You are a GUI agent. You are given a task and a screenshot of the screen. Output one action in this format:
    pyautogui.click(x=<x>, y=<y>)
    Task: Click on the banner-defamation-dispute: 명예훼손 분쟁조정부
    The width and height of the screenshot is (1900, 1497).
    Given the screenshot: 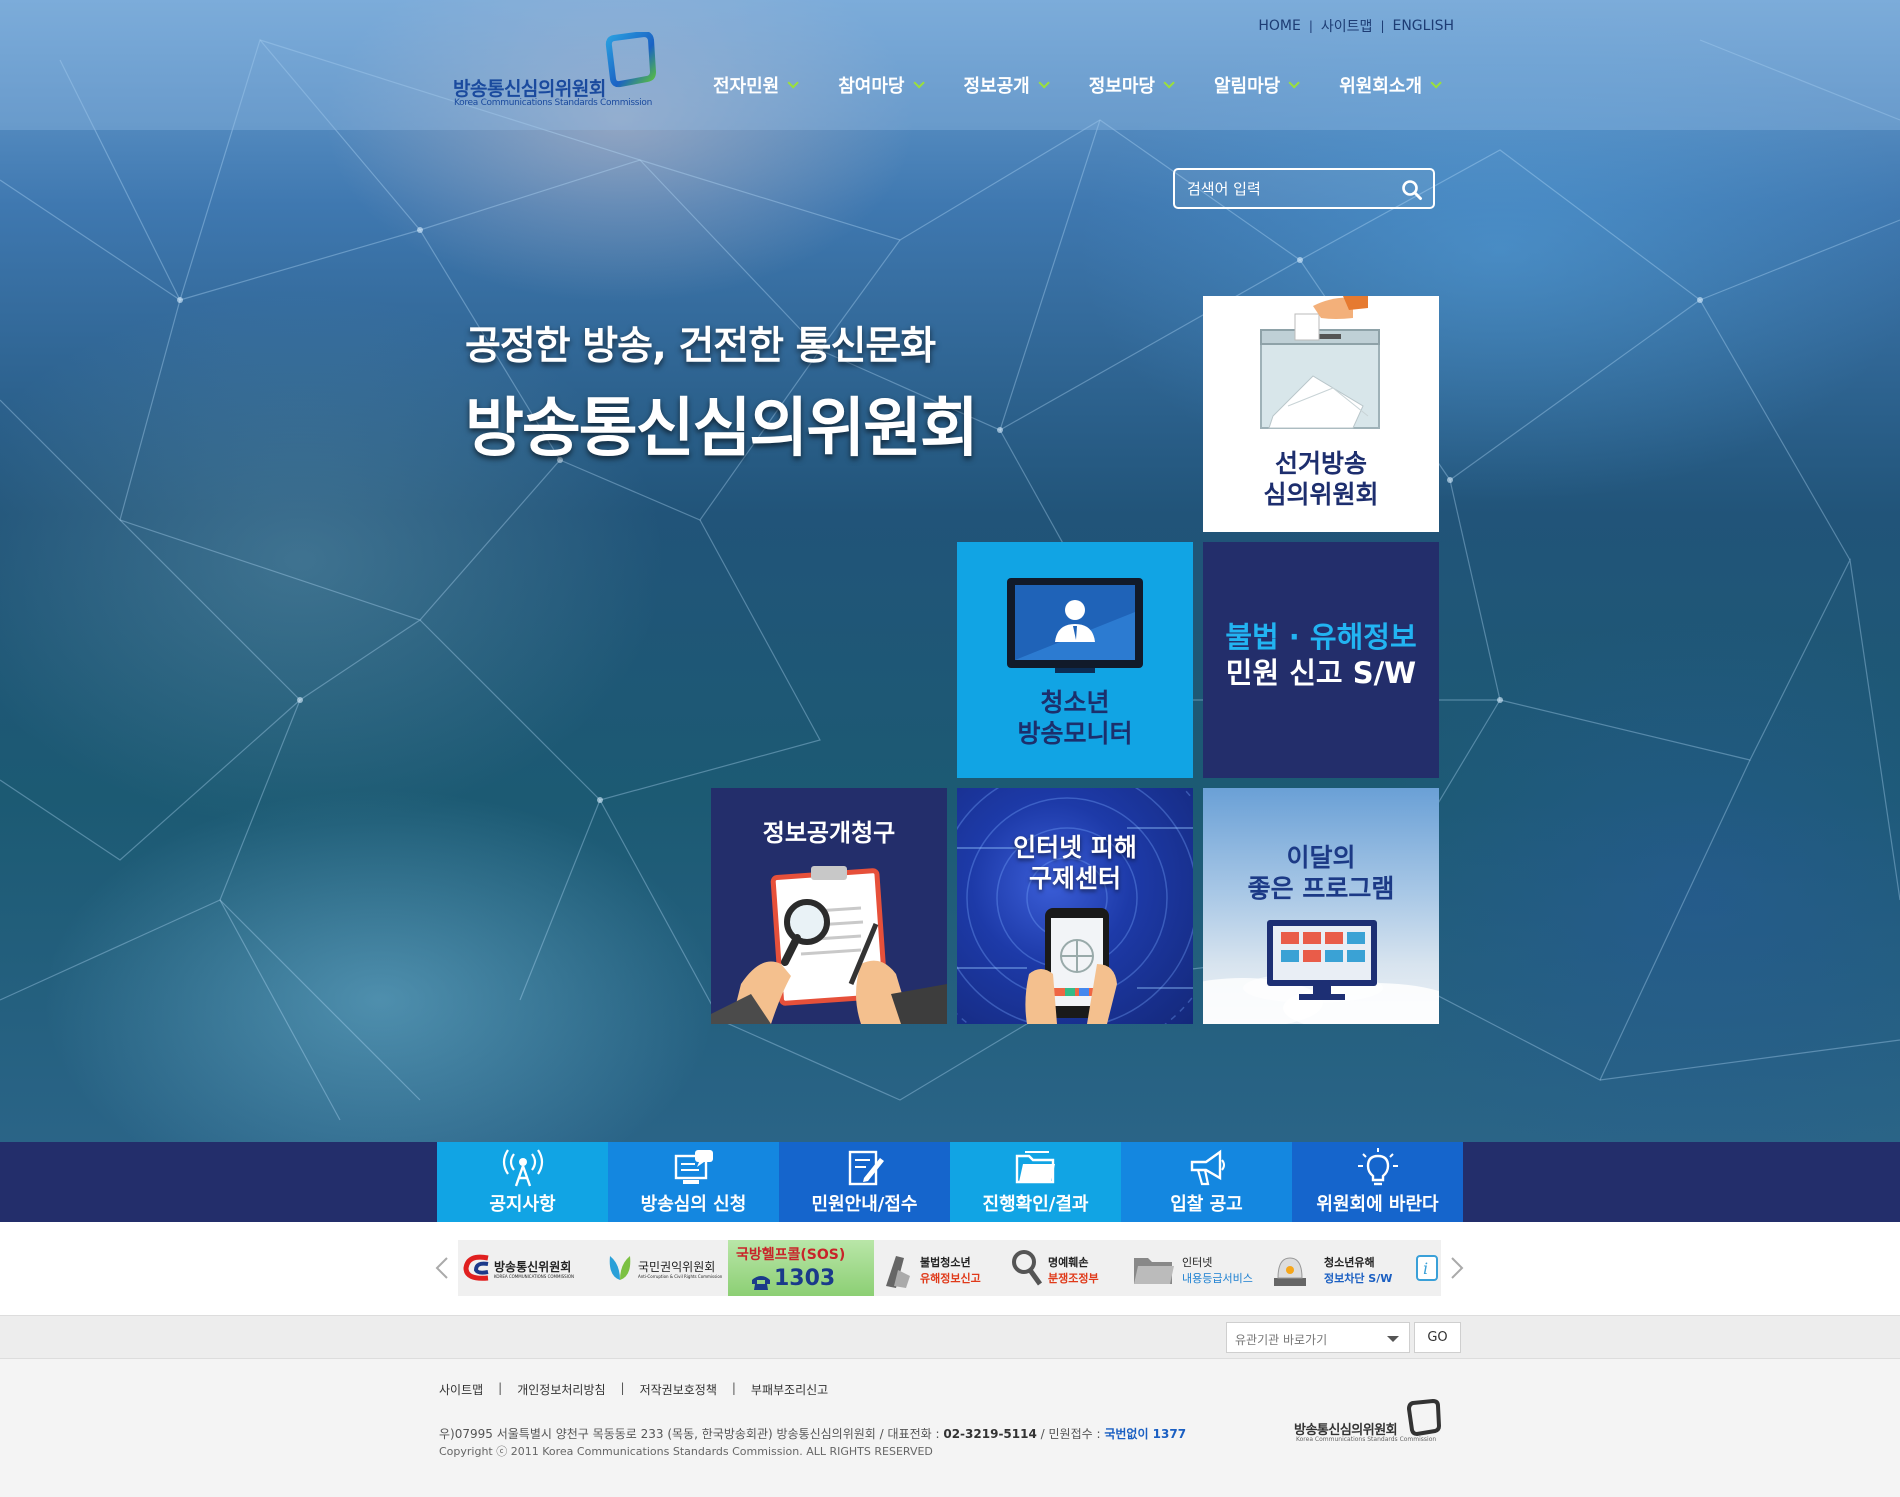 What is the action you would take?
    pyautogui.click(x=1066, y=1268)
    